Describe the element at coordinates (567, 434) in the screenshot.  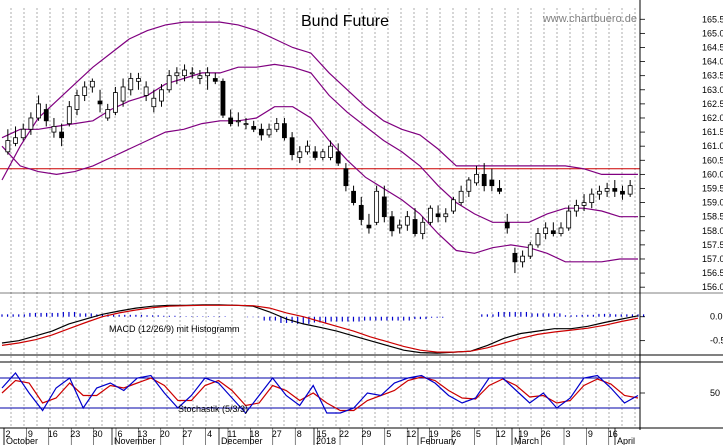
I see `x-day-label: 3` at that location.